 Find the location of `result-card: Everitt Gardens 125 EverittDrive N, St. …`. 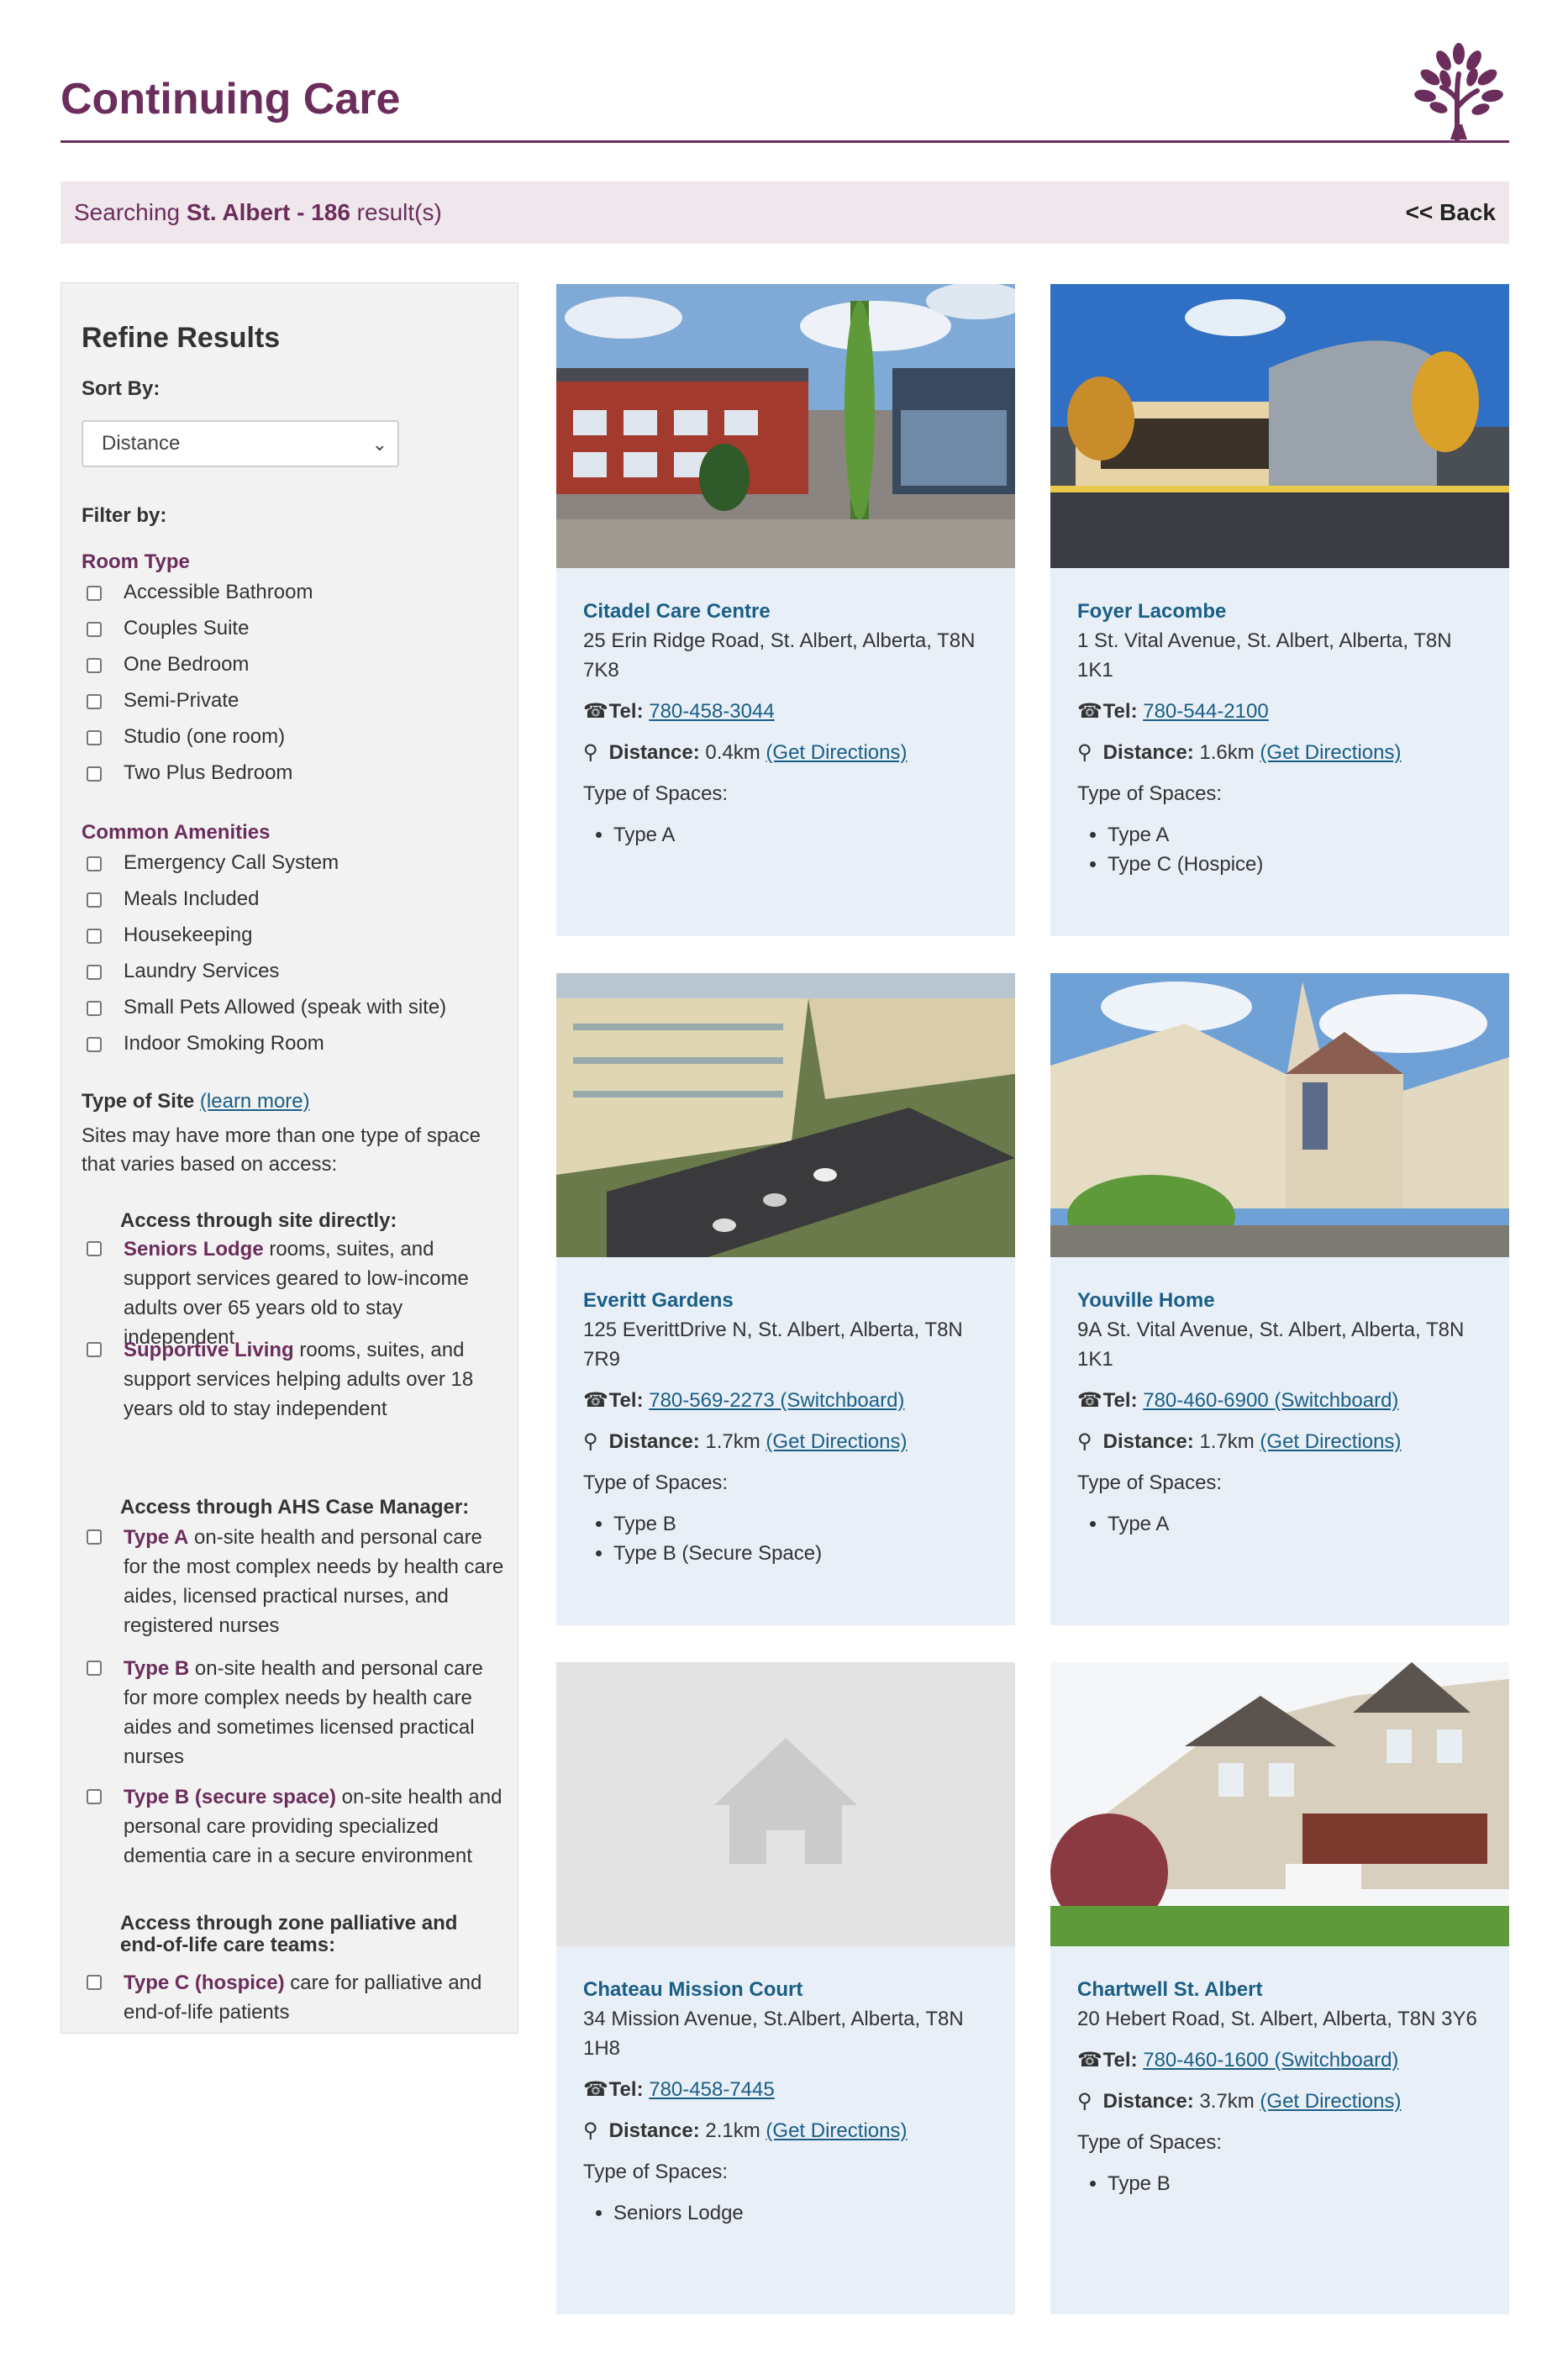

result-card: Everitt Gardens 125 EverittDrive N, St. … is located at coordinates (785, 1299).